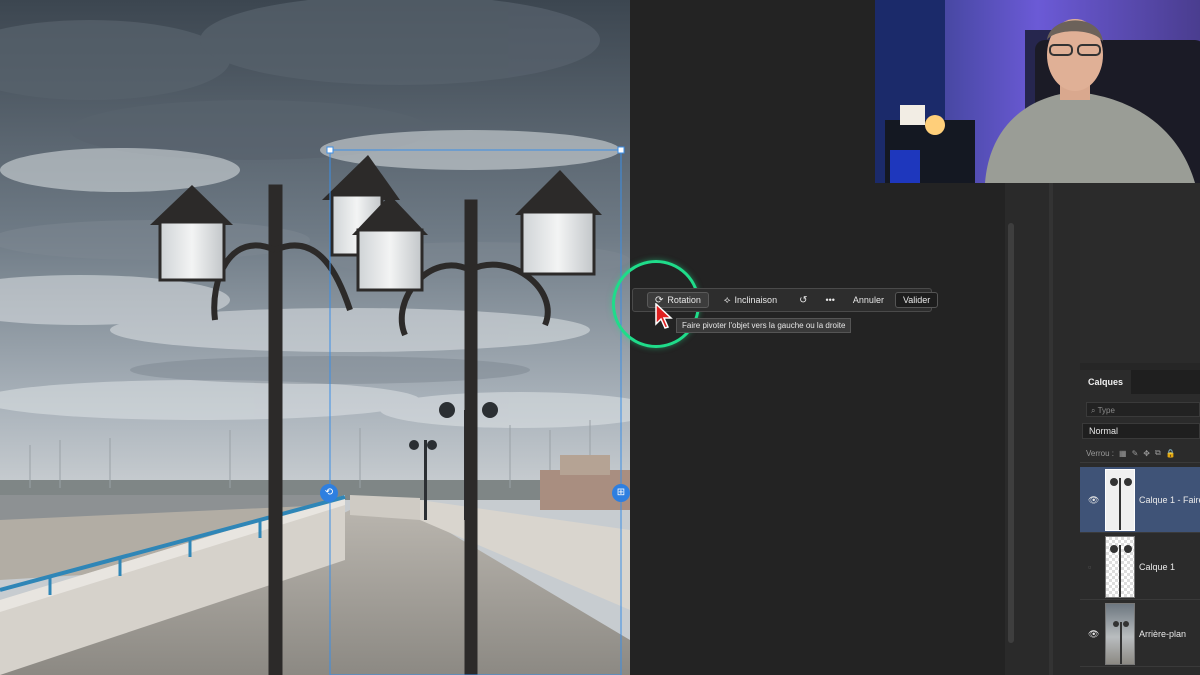  Describe the element at coordinates (1093, 410) in the screenshot. I see `search-icon: ⌕` at that location.